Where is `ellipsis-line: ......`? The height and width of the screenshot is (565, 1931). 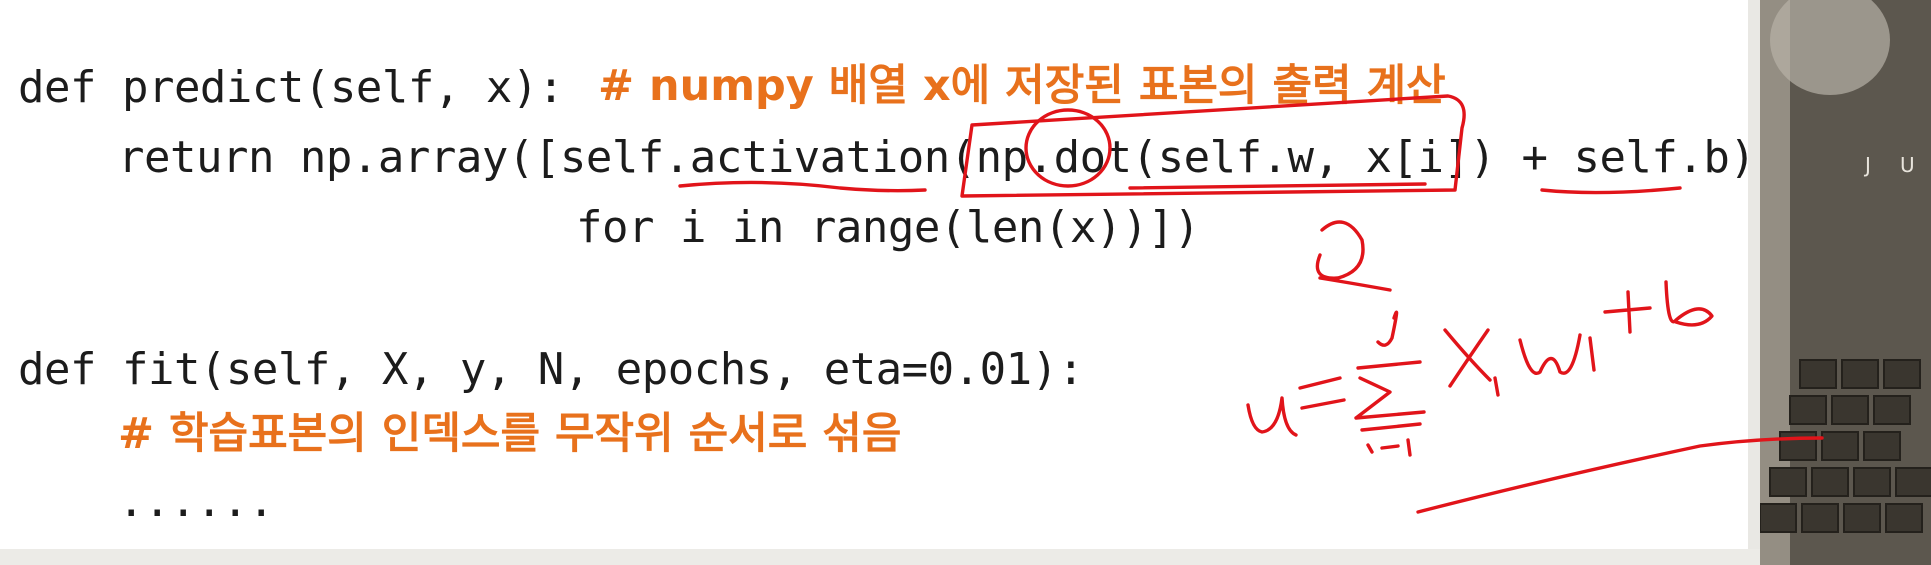
ellipsis-line: ...... is located at coordinates (196, 501).